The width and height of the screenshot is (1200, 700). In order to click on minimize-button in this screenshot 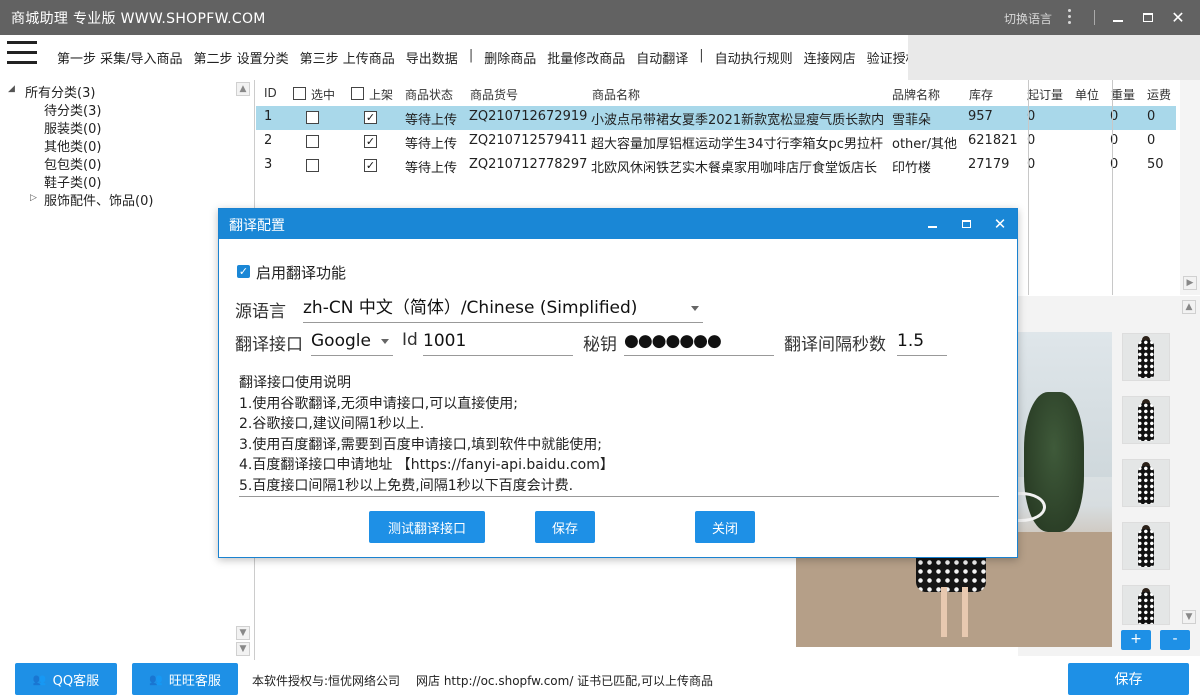, I will do `click(1118, 17)`.